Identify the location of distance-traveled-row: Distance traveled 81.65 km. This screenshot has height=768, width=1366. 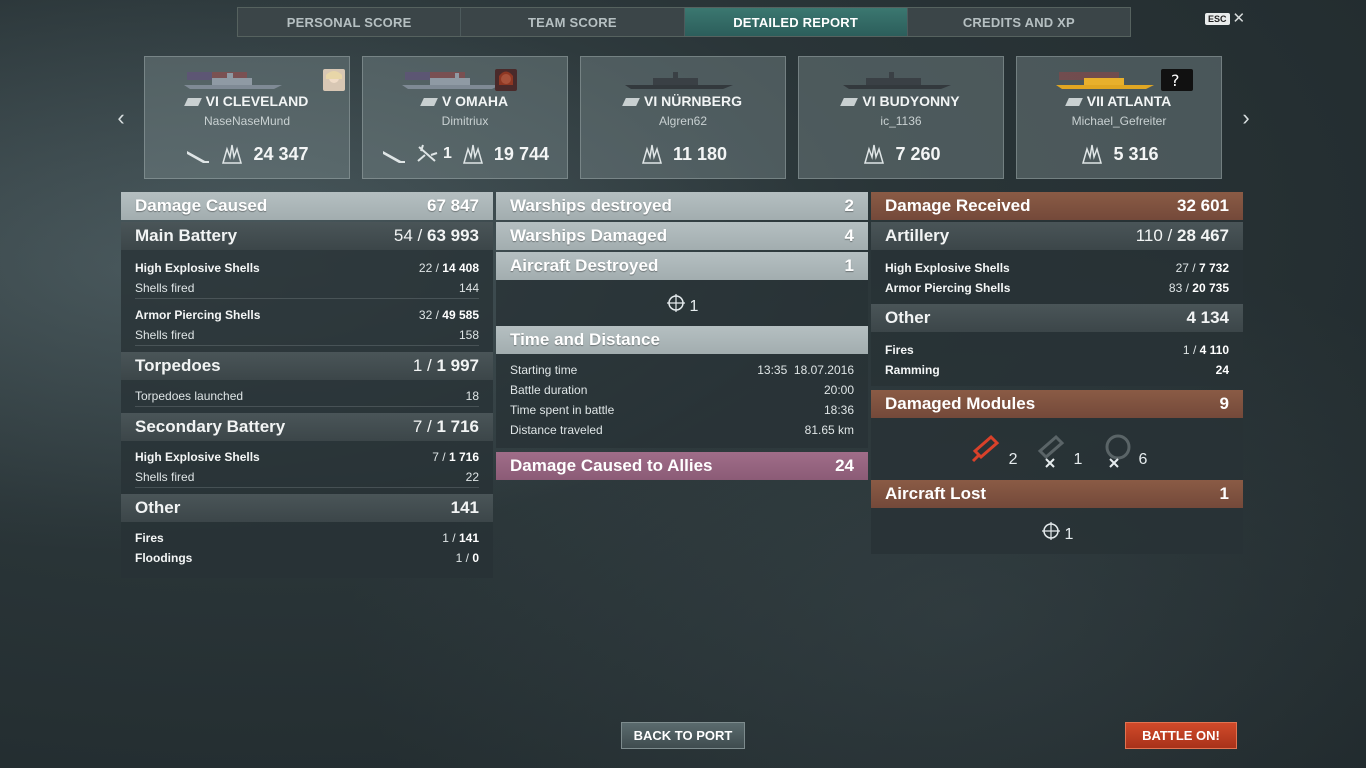
(682, 430).